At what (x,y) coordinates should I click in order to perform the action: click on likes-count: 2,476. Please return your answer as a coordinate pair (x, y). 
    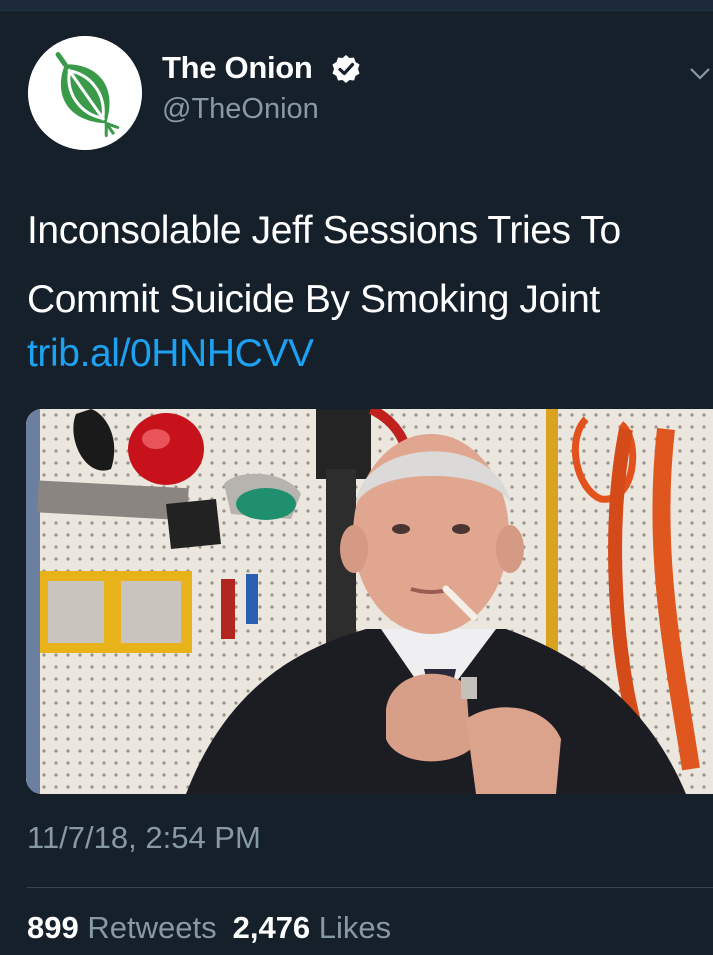
    Looking at the image, I should click on (271, 927).